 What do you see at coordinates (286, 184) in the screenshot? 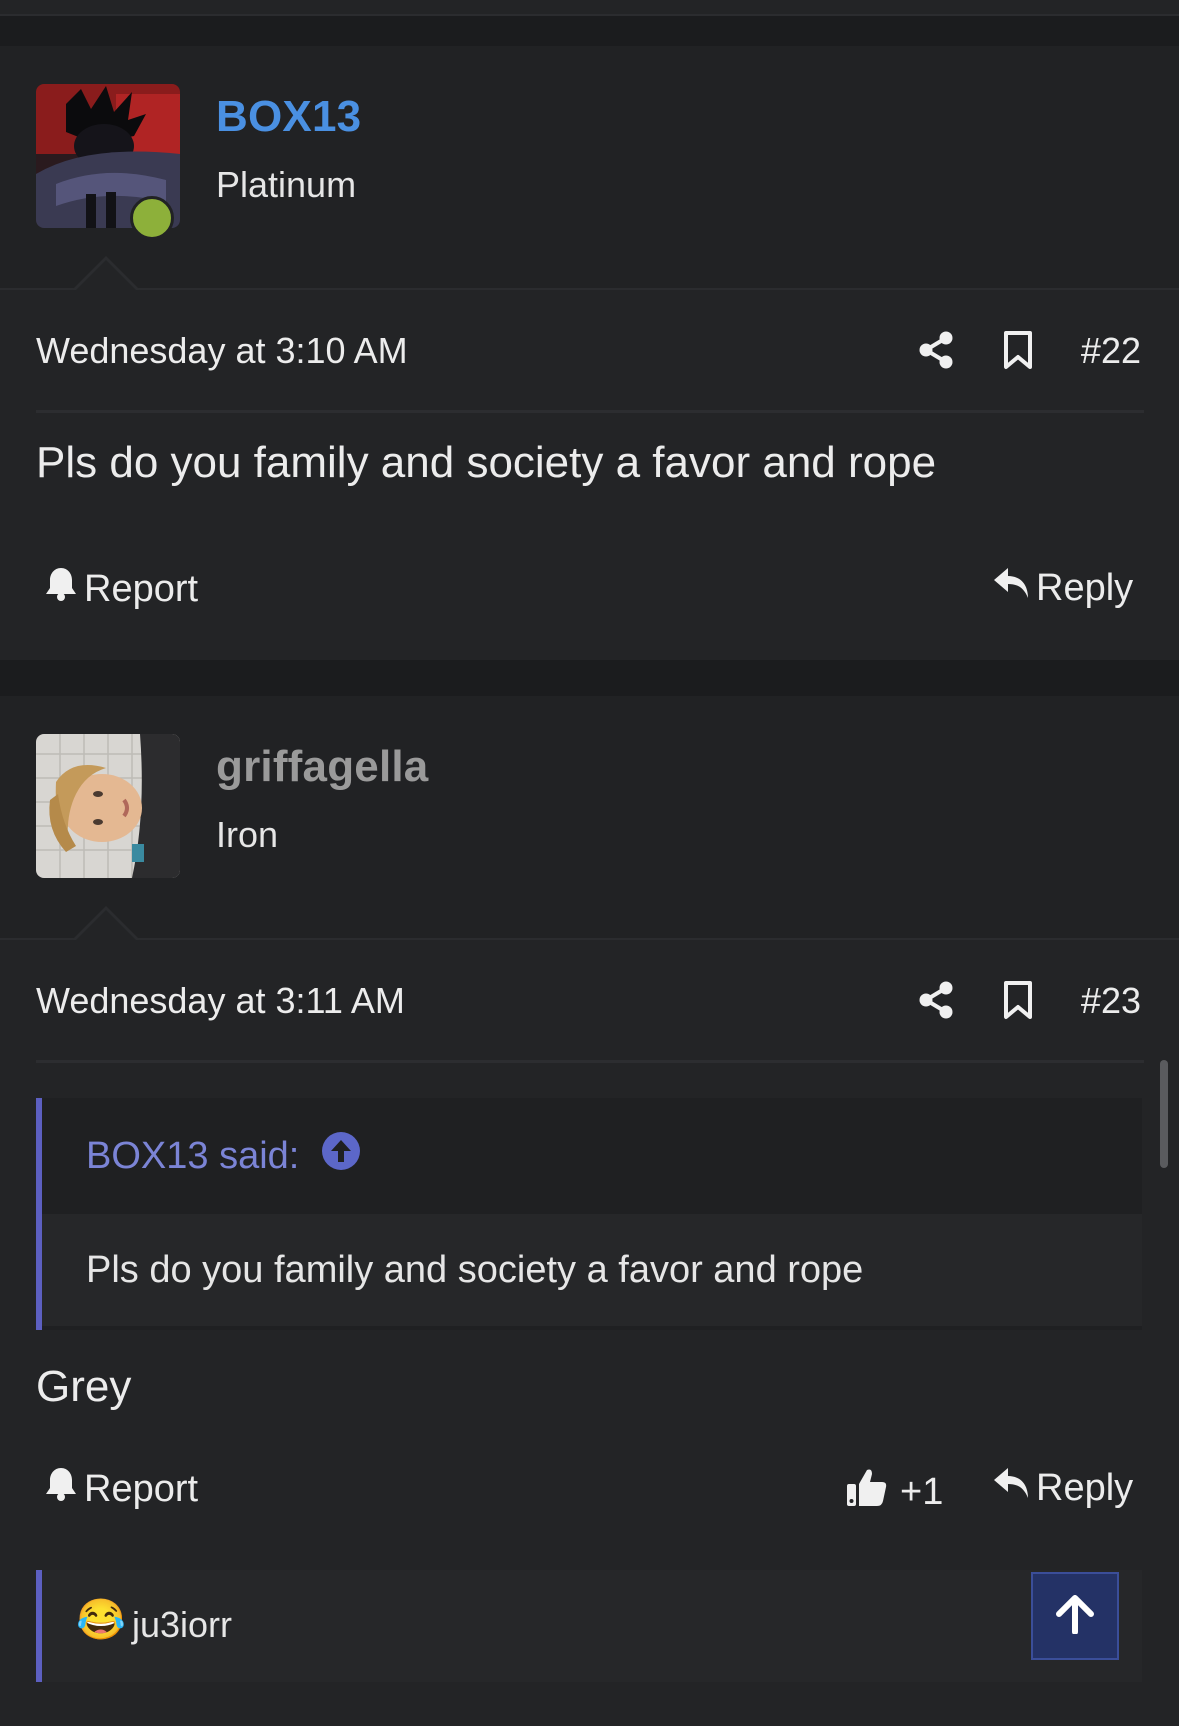
I see `user-rank: Platinum` at bounding box center [286, 184].